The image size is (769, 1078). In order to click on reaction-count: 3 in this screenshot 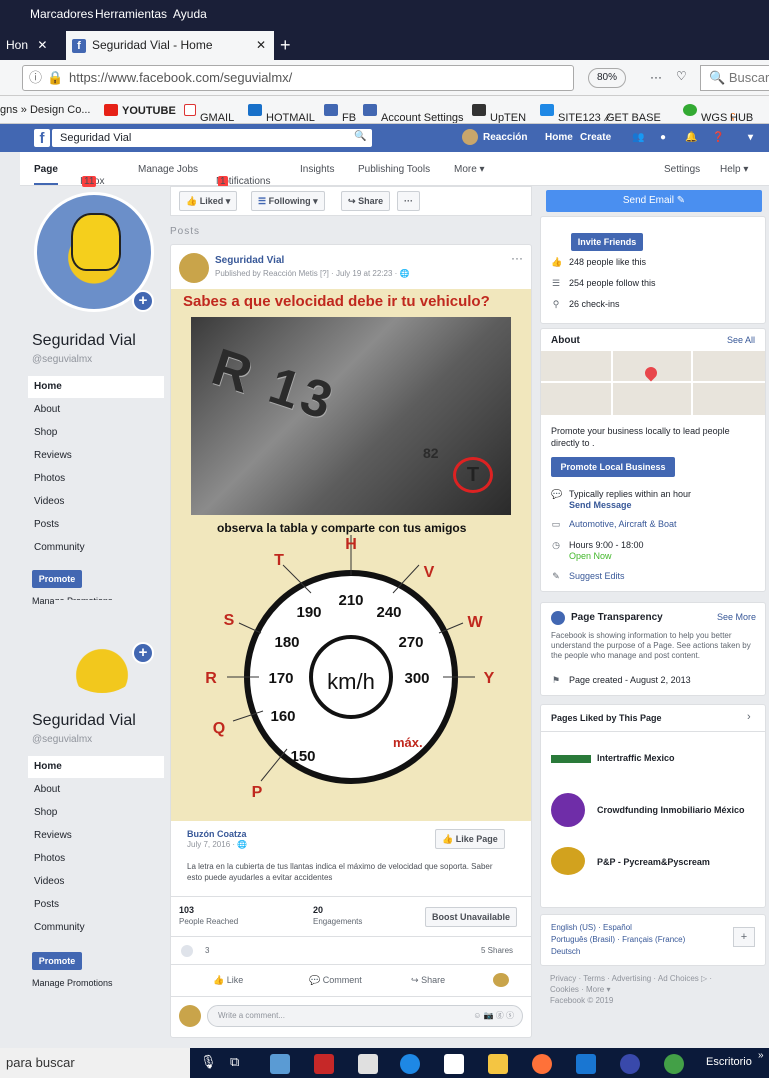, I will do `click(207, 950)`.